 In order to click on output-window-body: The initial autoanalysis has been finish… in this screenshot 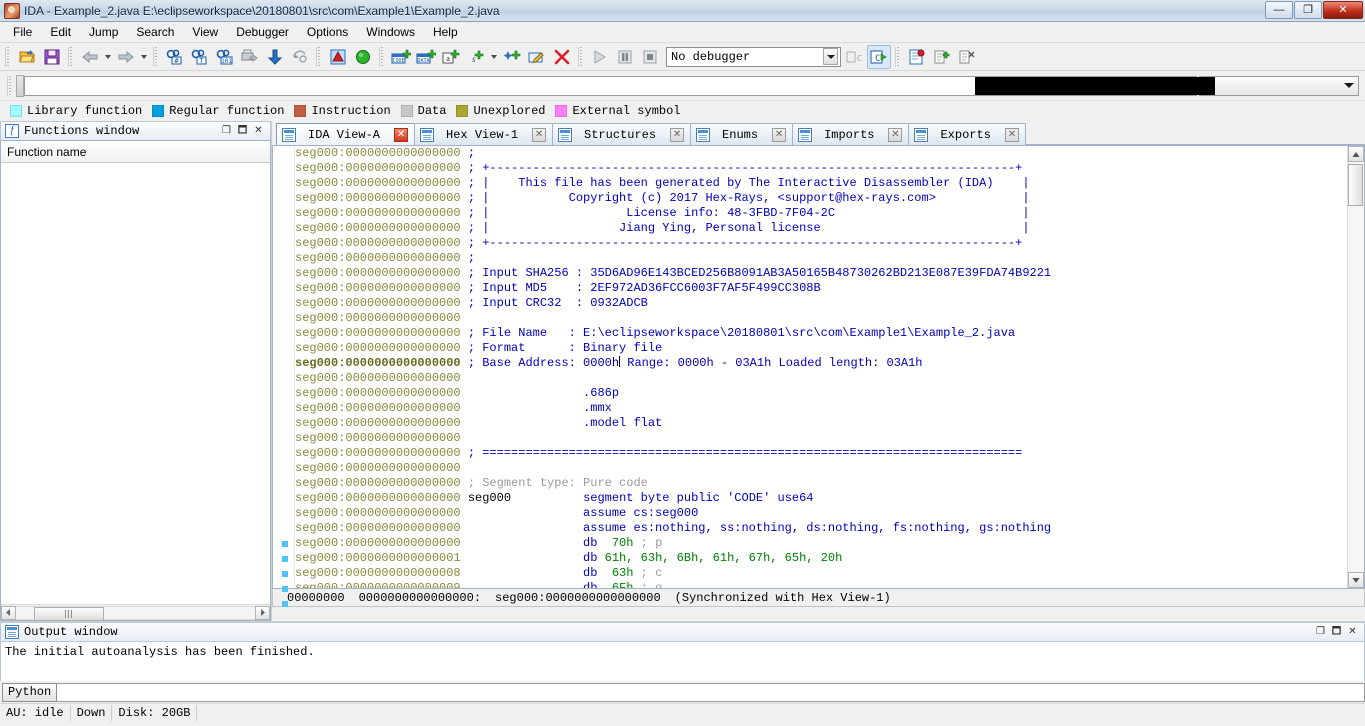, I will do `click(682, 661)`.